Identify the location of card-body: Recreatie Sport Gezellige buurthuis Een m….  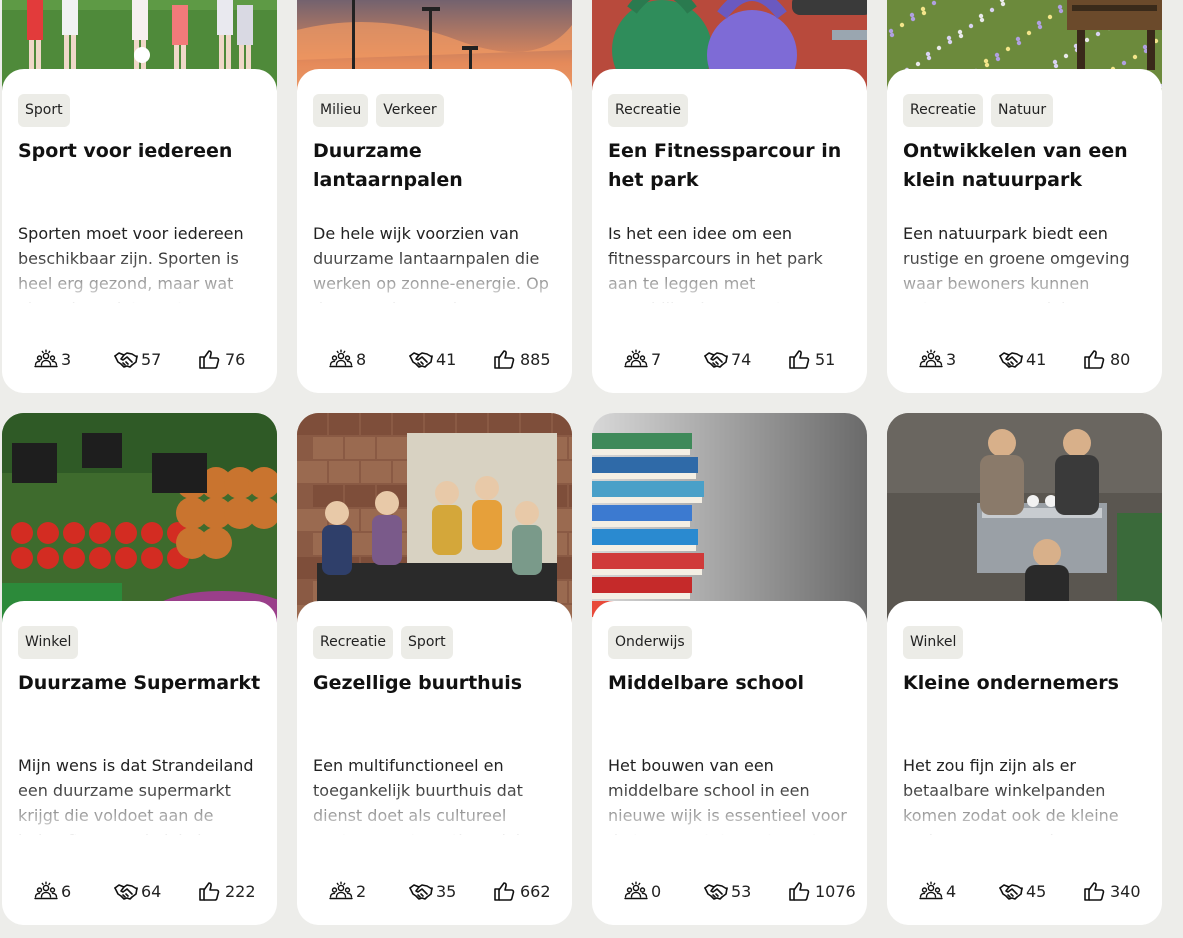
(434, 763).